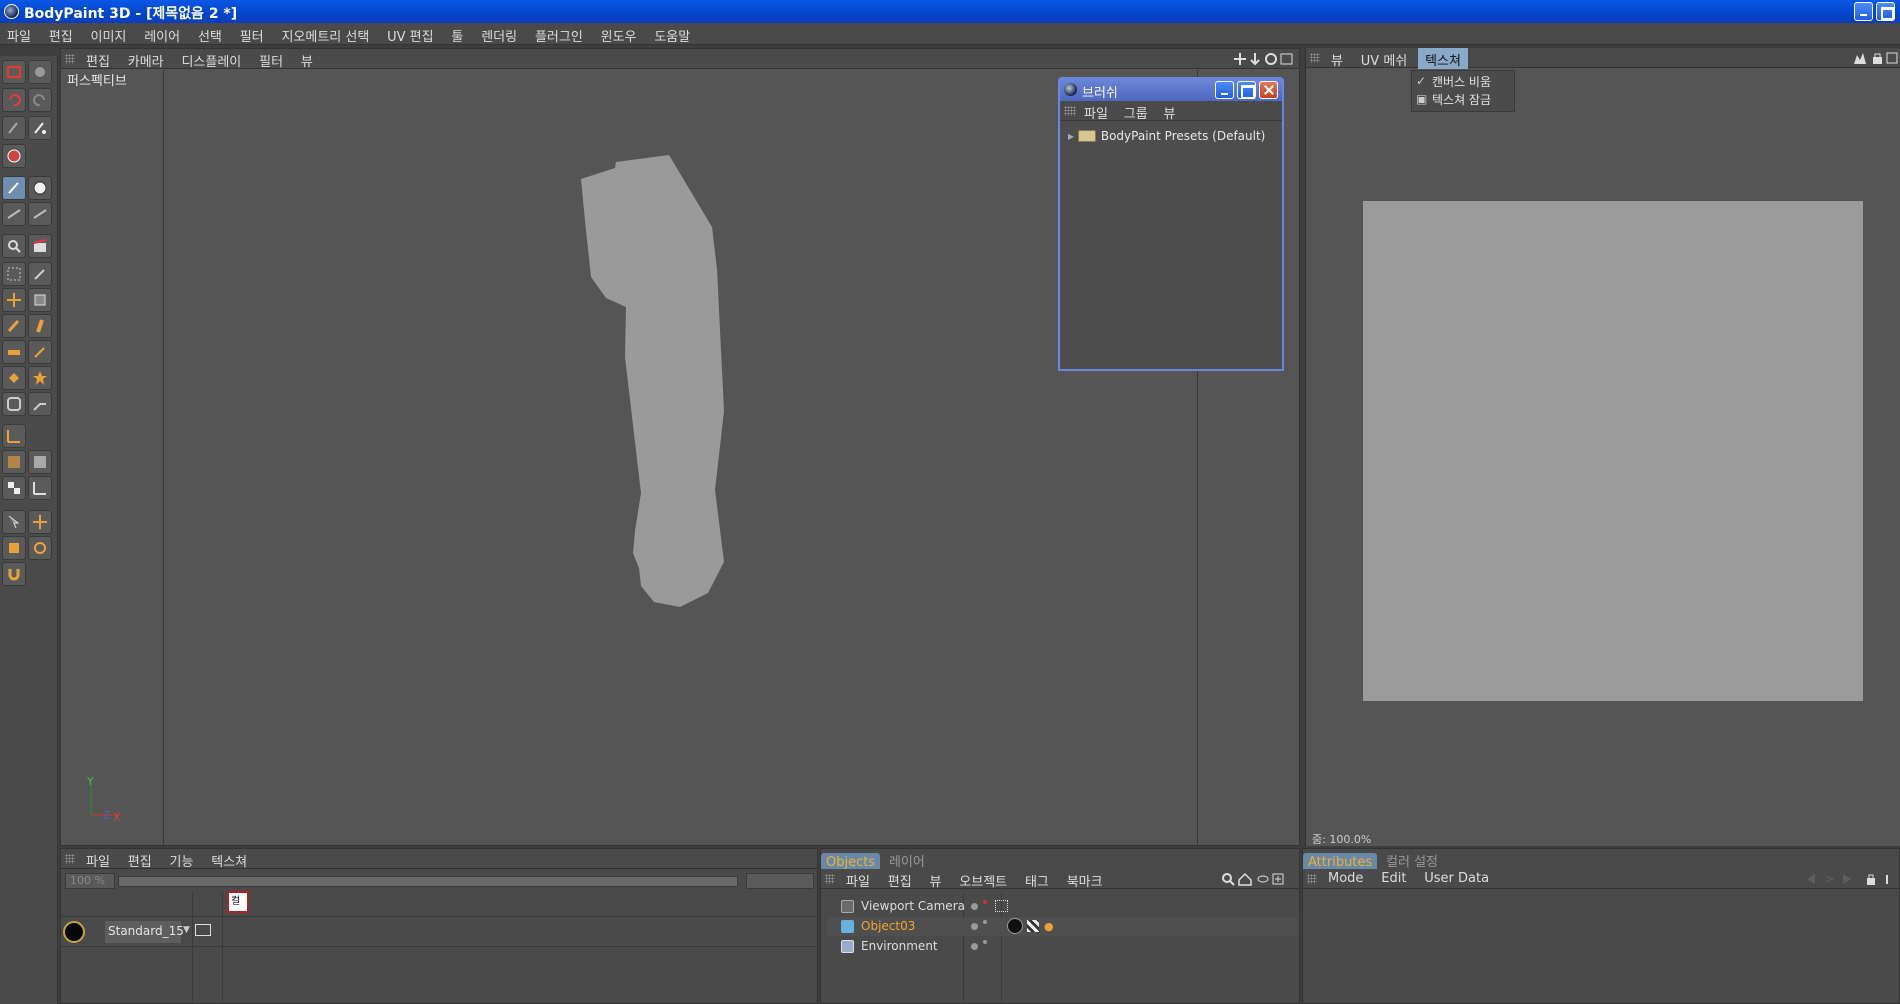 The width and height of the screenshot is (1900, 1004). I want to click on brush-close-button, so click(1268, 90).